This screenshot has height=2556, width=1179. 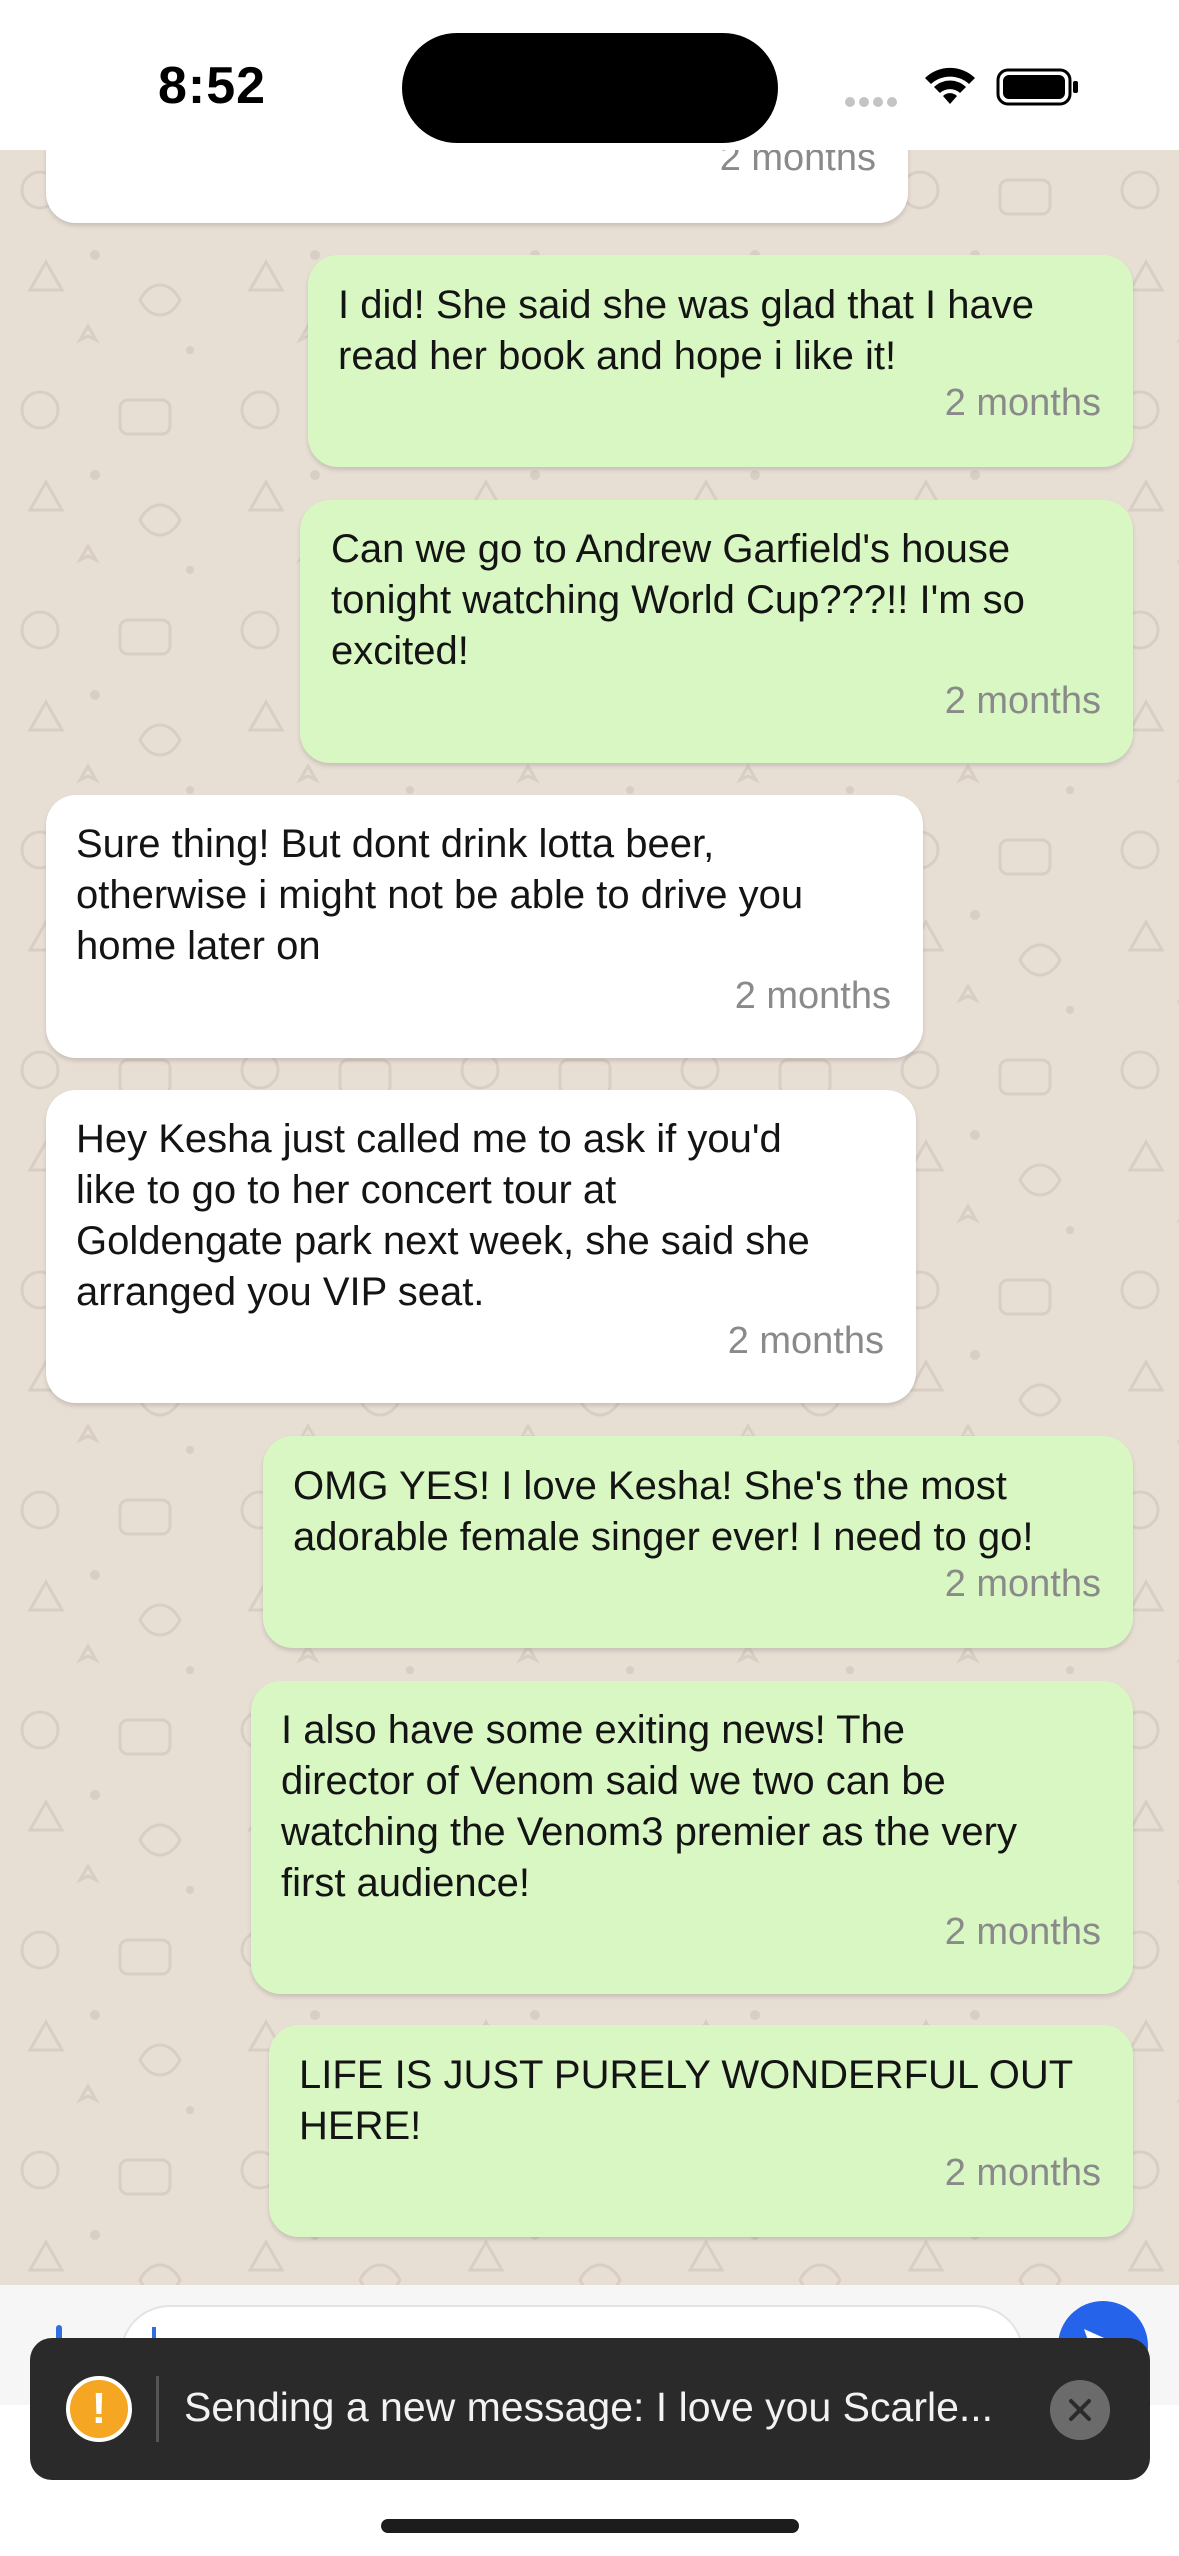 What do you see at coordinates (686, 2100) in the screenshot?
I see `message-text: LIFE IS JUST PURELY WONDERFUL OUT HERE!` at bounding box center [686, 2100].